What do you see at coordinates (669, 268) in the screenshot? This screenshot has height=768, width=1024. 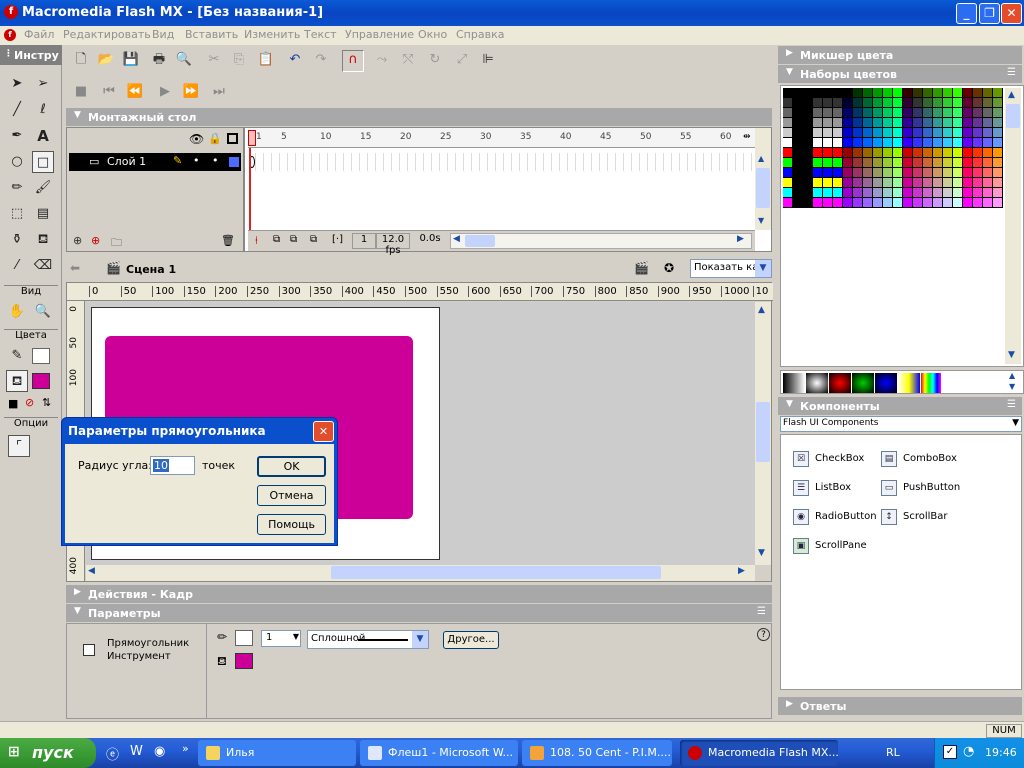 I see `edit-symbol-icon: ✪` at bounding box center [669, 268].